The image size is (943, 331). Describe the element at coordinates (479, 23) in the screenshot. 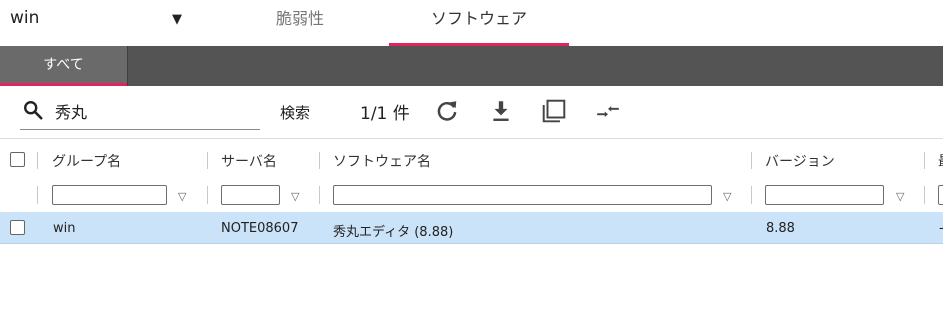

I see `tab-software: ソフトウェア` at that location.